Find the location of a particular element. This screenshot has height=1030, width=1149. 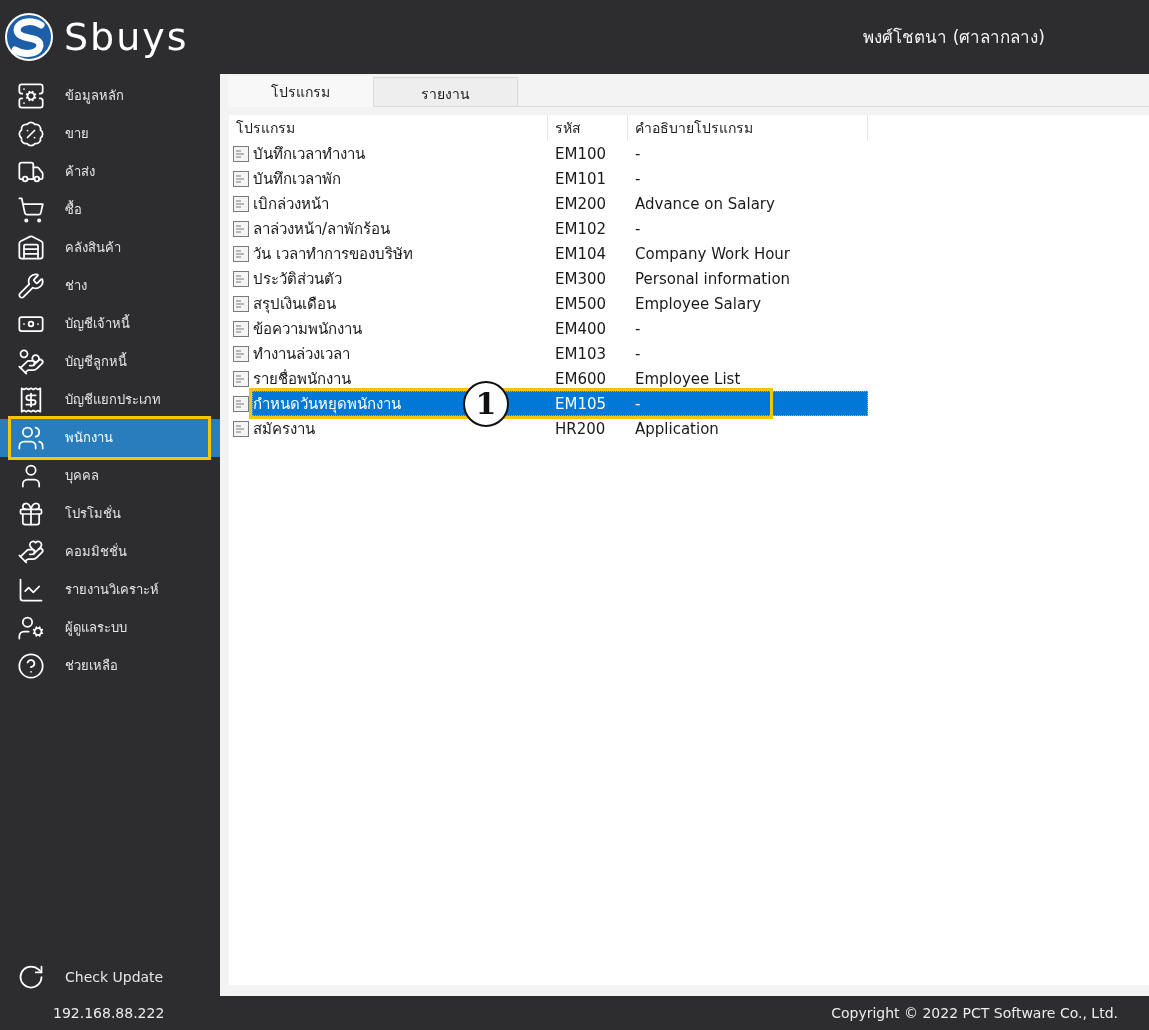

user-name: พงศ์โชตนา (ศาลากลาง) is located at coordinates (954, 37).